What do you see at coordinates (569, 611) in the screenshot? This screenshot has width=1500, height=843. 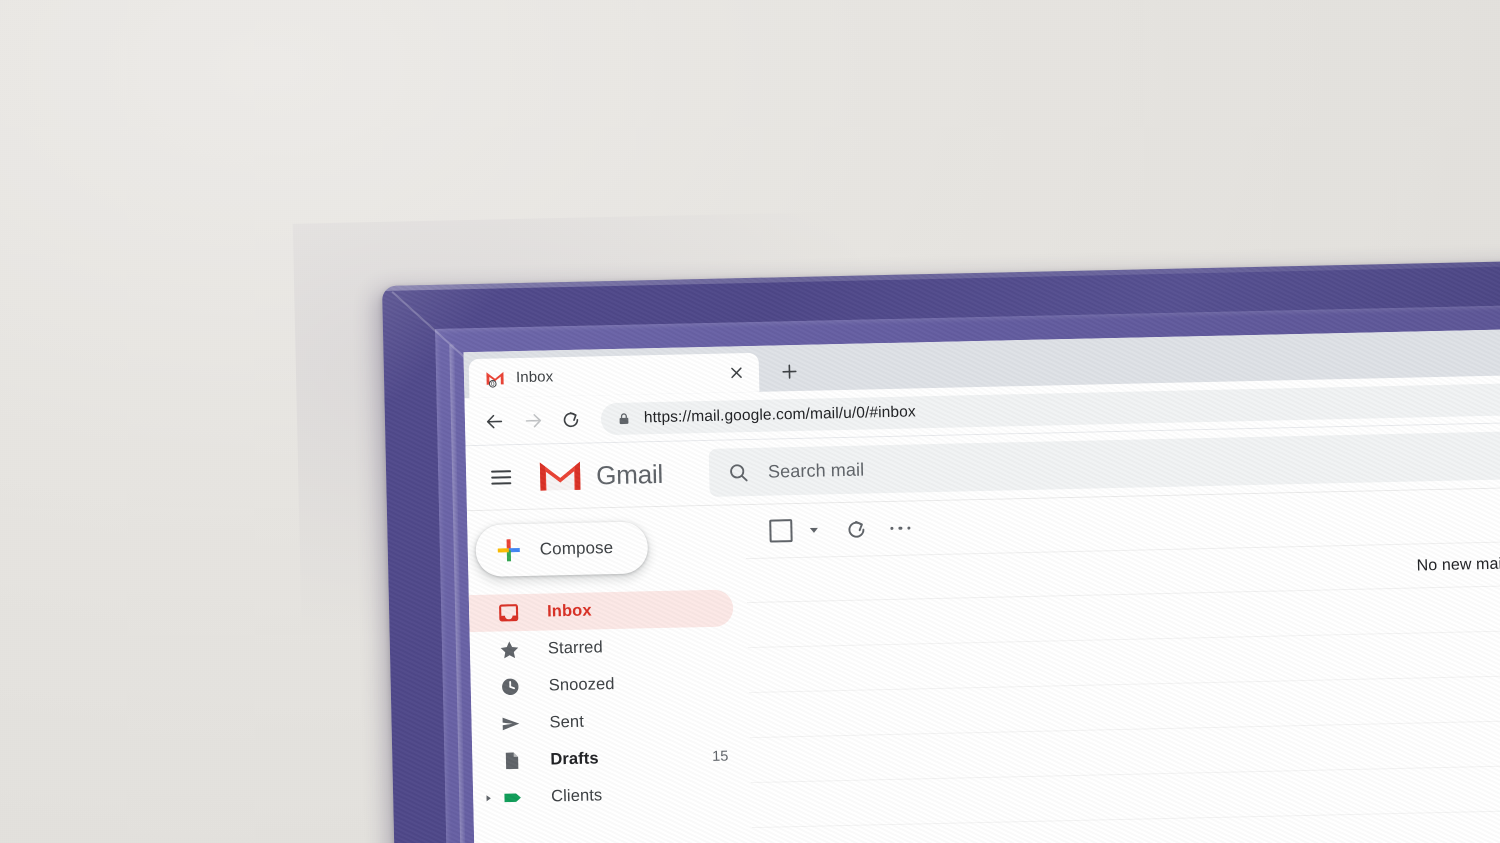 I see `sidebar-item-label: Inbox` at bounding box center [569, 611].